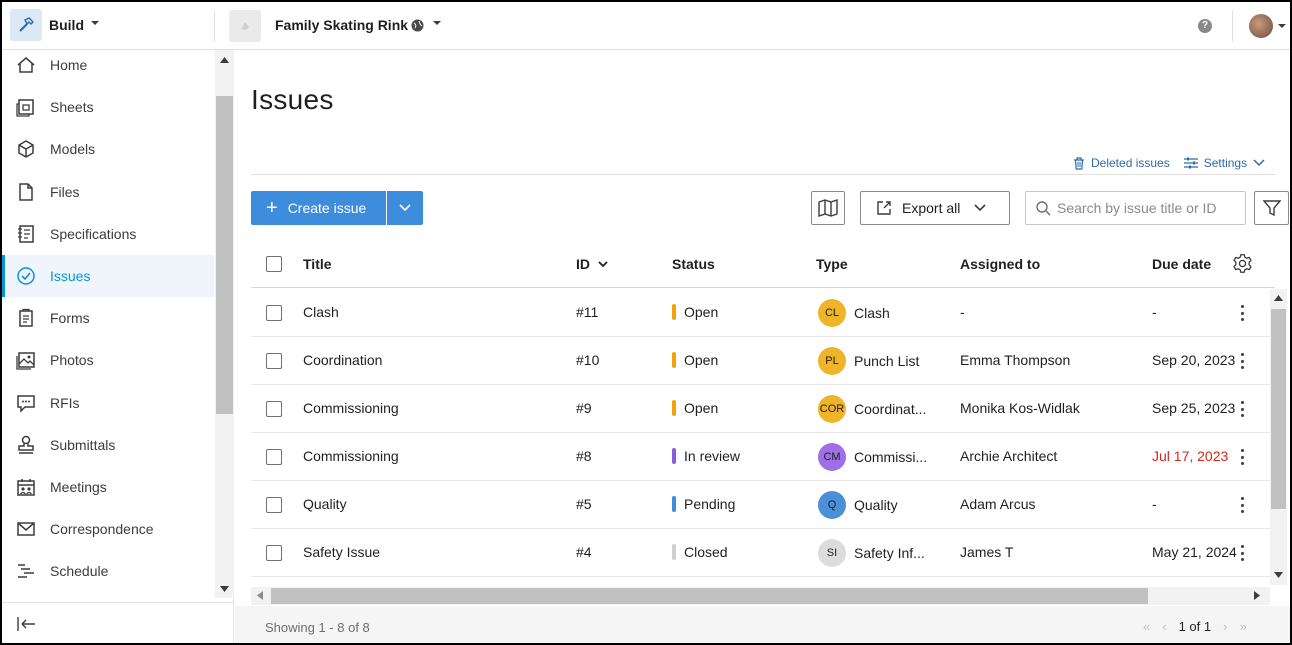  Describe the element at coordinates (1271, 208) in the screenshot. I see `filter-button` at that location.